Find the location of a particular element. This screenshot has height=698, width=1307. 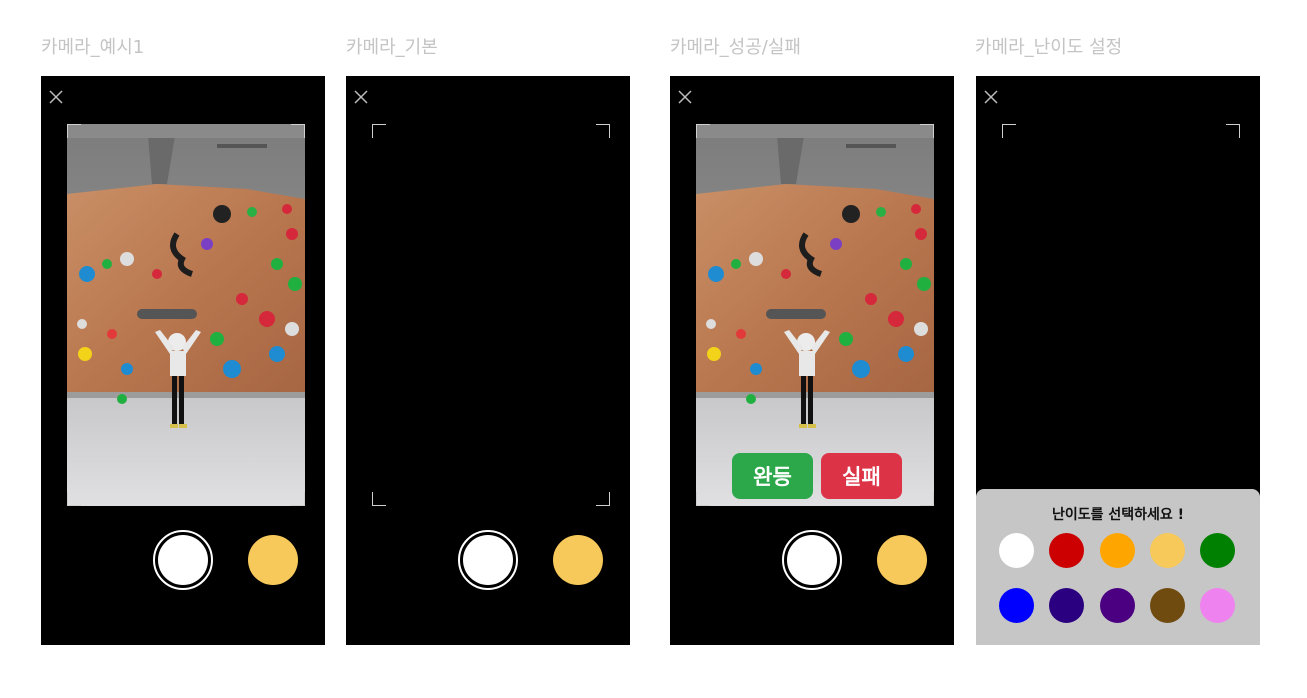

success-button: 완등 is located at coordinates (772, 476).